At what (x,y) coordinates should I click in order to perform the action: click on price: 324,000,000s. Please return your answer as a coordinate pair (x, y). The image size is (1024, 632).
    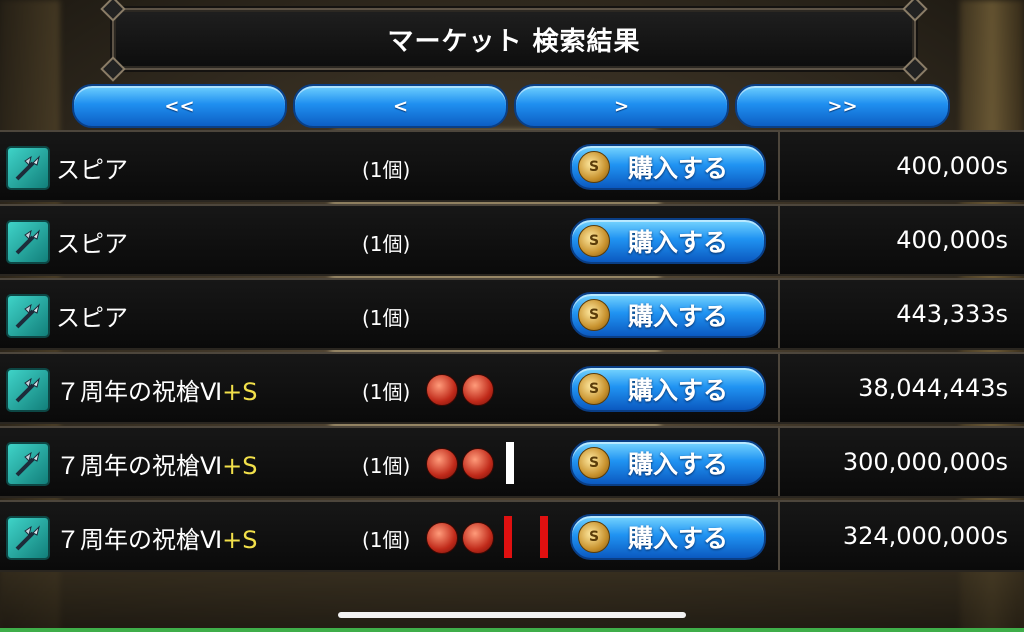
    Looking at the image, I should click on (925, 536).